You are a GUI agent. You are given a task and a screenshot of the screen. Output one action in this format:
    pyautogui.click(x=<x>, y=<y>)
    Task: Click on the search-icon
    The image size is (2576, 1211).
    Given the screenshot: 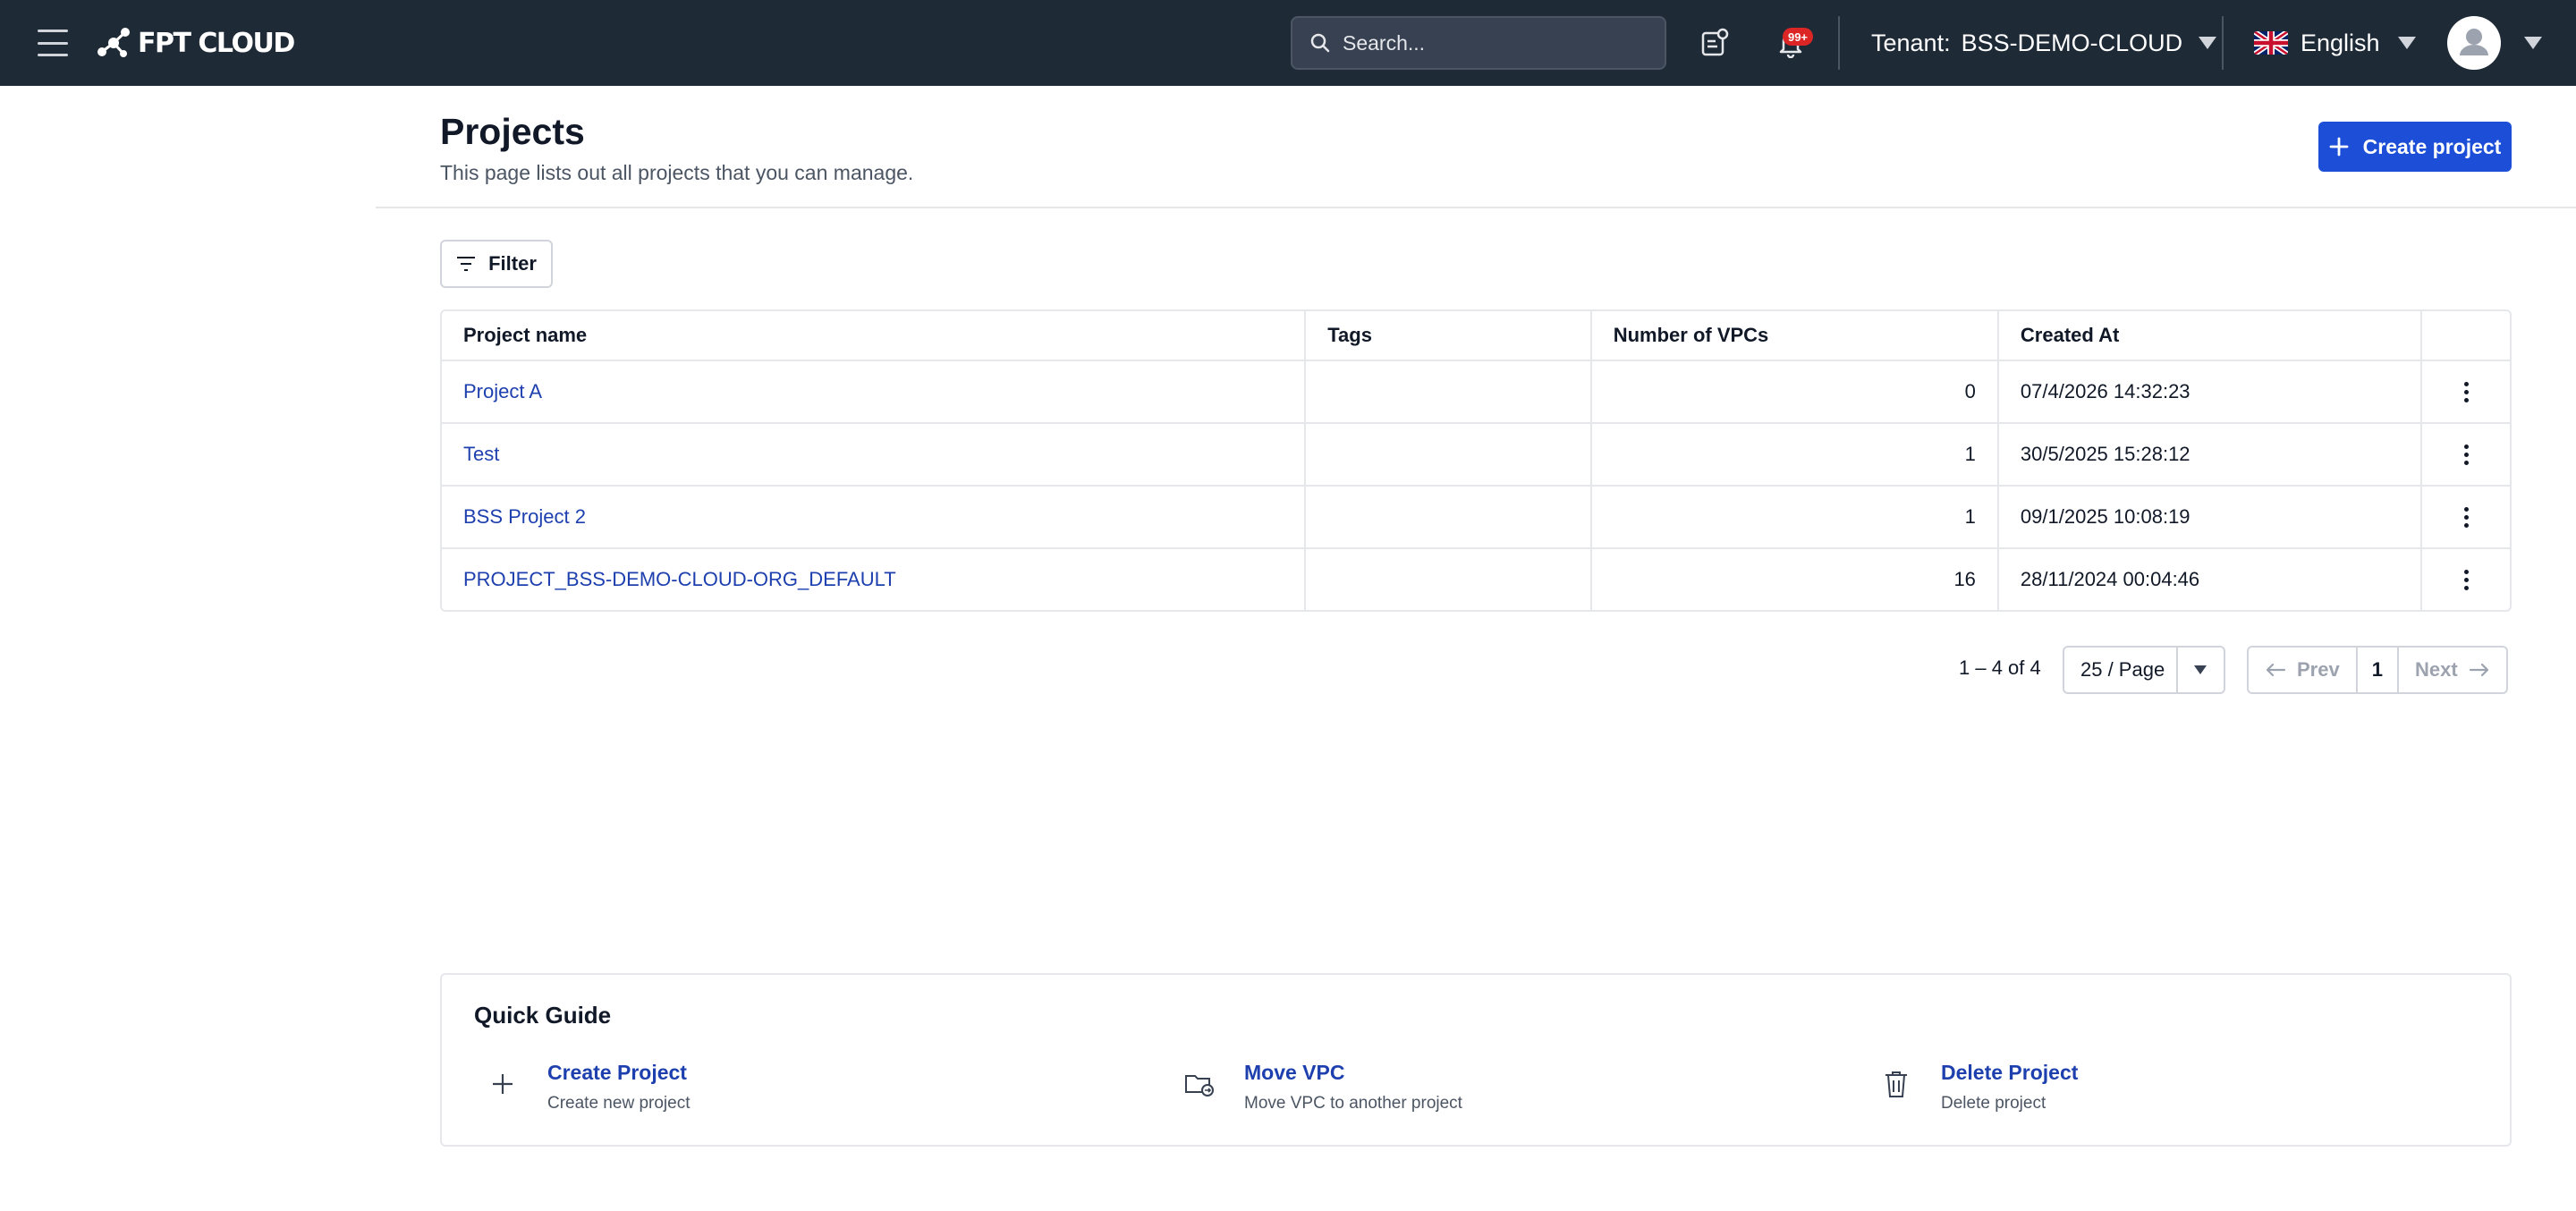 What is the action you would take?
    pyautogui.click(x=1320, y=43)
    